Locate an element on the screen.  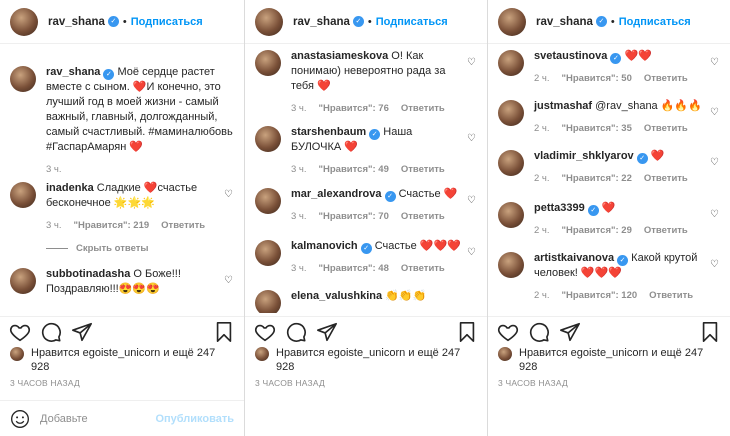
comment-likes: "Нравится": 29 is located at coordinates (597, 230).